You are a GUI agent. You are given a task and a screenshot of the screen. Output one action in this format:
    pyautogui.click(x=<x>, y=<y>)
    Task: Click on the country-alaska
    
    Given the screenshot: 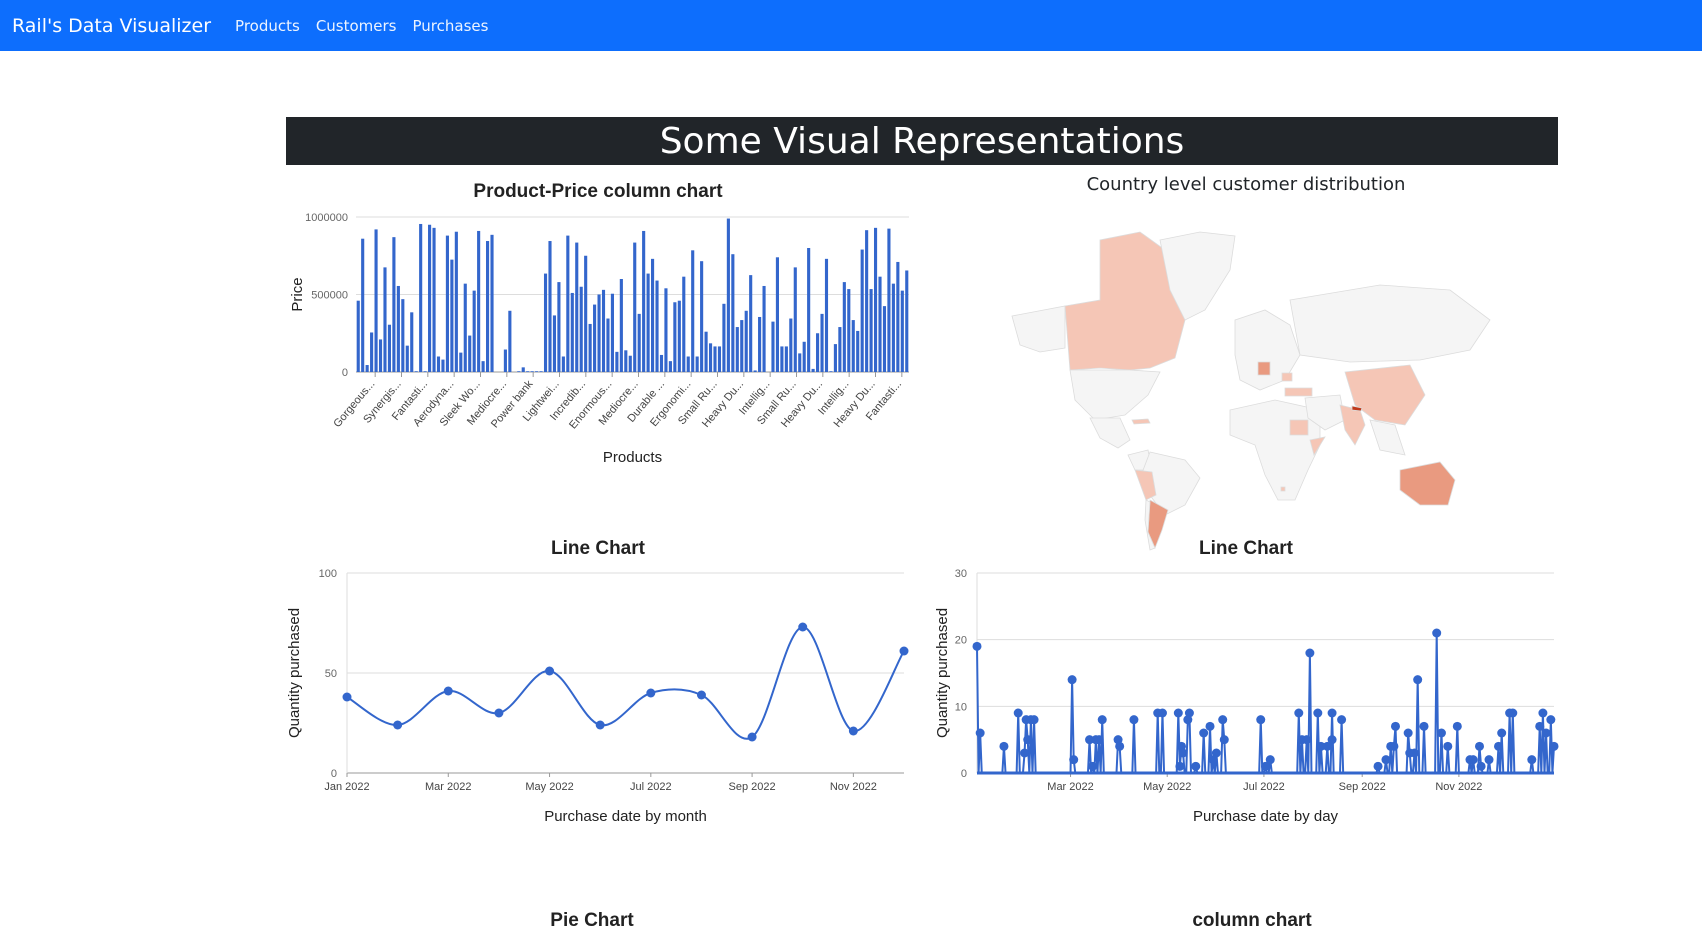 What is the action you would take?
    pyautogui.click(x=1038, y=329)
    